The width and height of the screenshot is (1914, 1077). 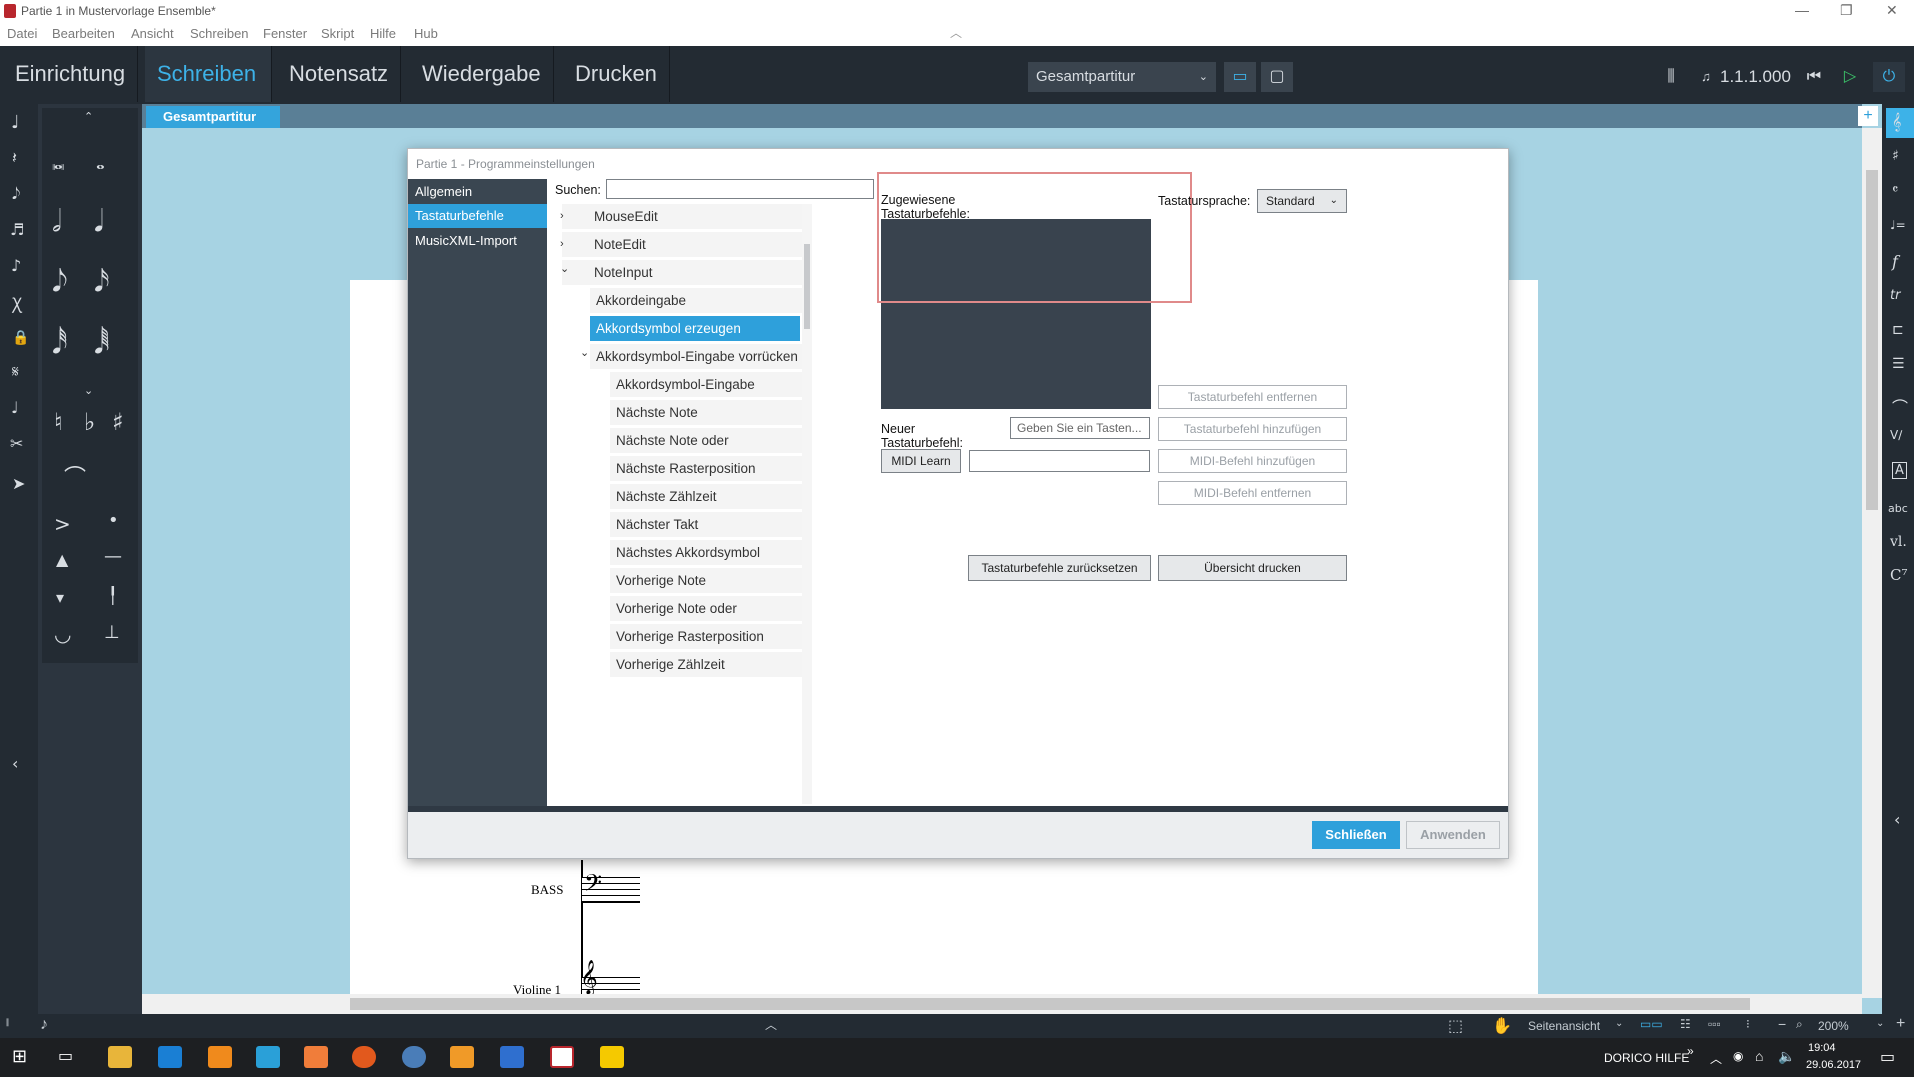 What do you see at coordinates (695, 329) in the screenshot?
I see `tree-item-akkordsymbol-erzeugen: Akkordsymbol erzeugen` at bounding box center [695, 329].